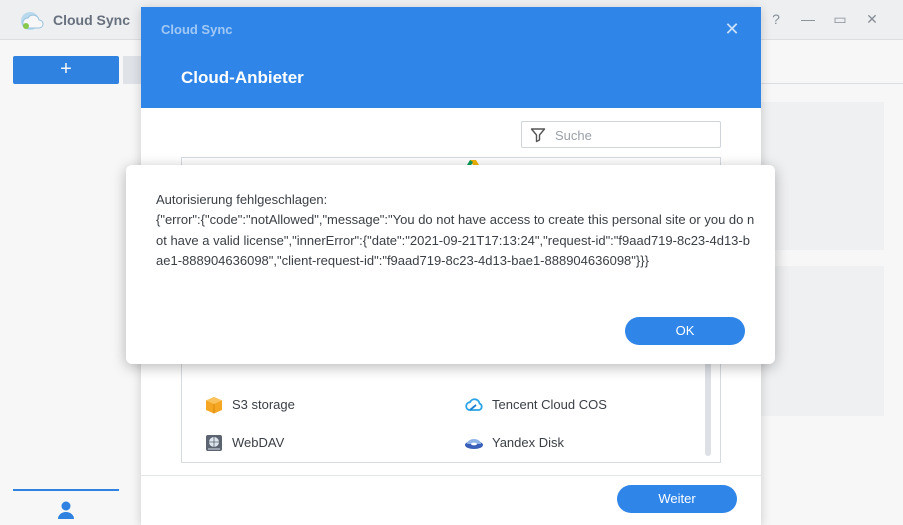 The width and height of the screenshot is (903, 525). I want to click on list-item: Tencent Cloud COS, so click(574, 405).